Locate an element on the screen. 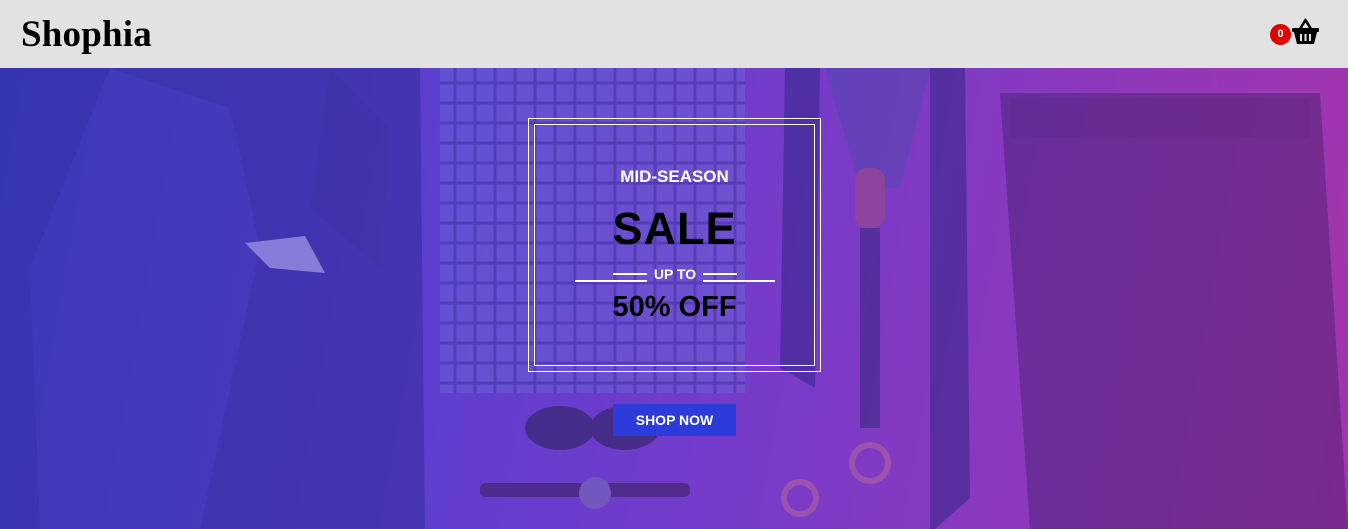 This screenshot has width=1348, height=529. discount-text: 50% OFF is located at coordinates (674, 307).